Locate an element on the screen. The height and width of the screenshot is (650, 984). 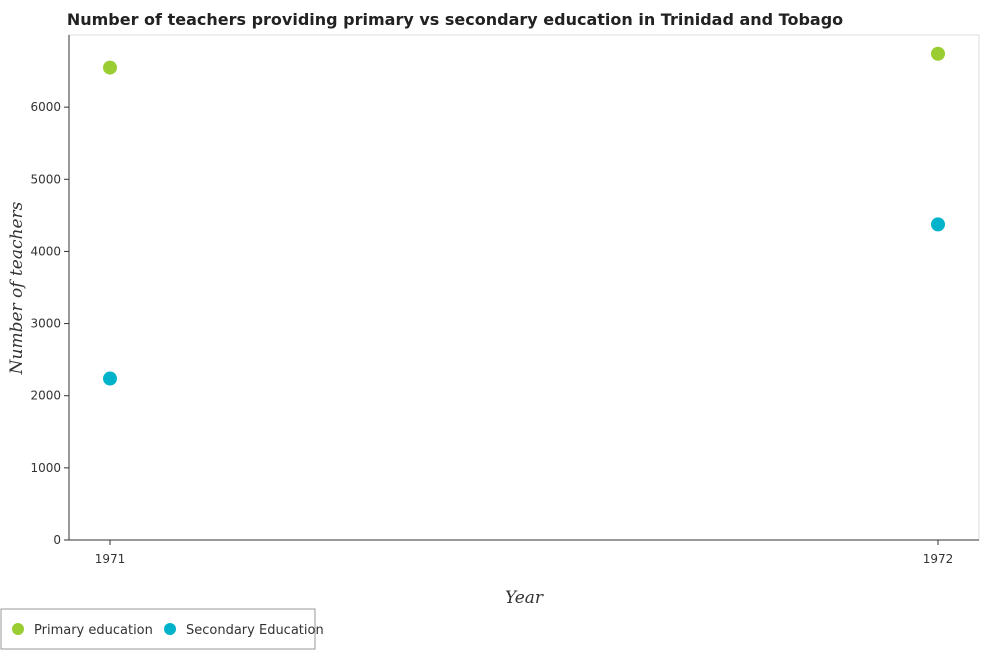
legend-label: Primary education is located at coordinates (93, 630).